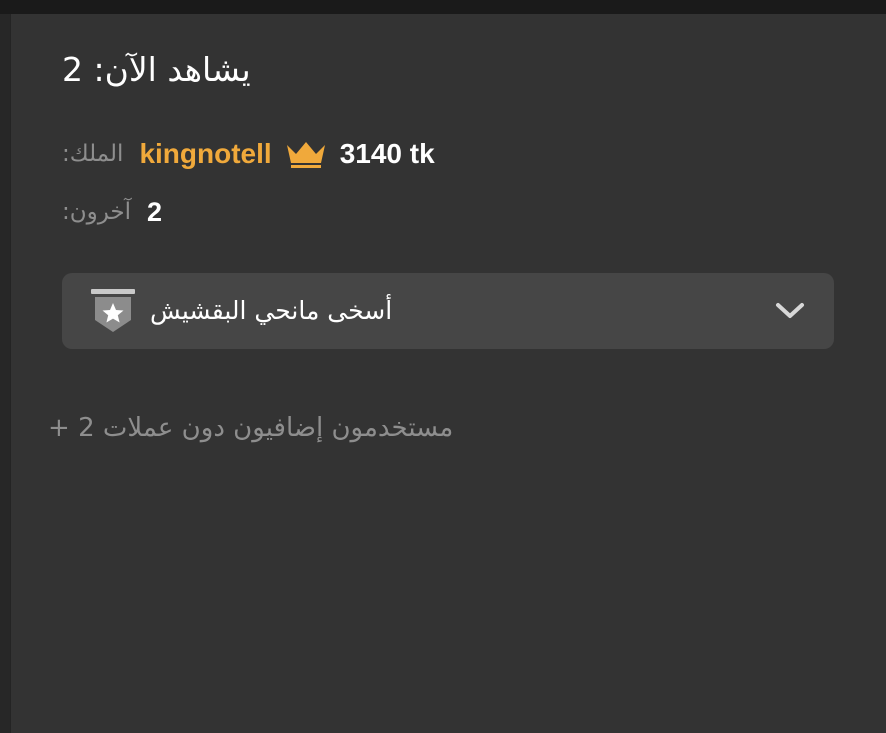 The width and height of the screenshot is (886, 733). Describe the element at coordinates (443, 7) in the screenshot. I see `top-bar` at that location.